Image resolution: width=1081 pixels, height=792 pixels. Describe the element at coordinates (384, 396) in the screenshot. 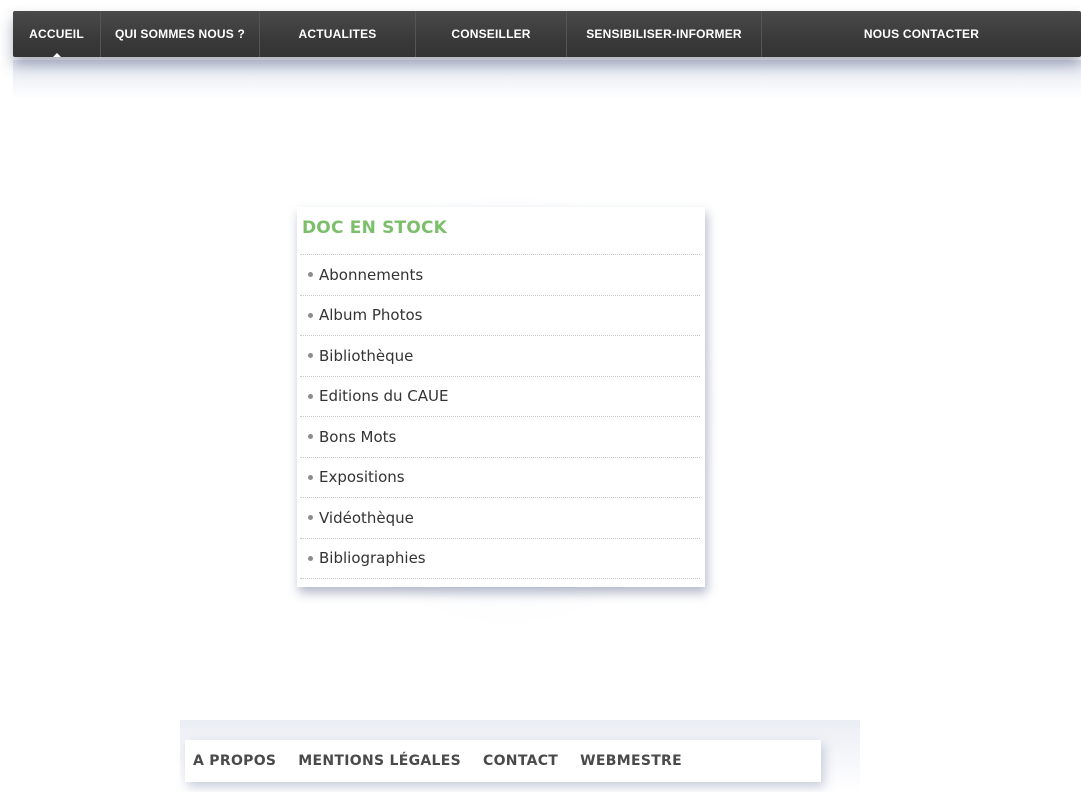

I see `doc-list-item-label: Editions du CAUE` at that location.